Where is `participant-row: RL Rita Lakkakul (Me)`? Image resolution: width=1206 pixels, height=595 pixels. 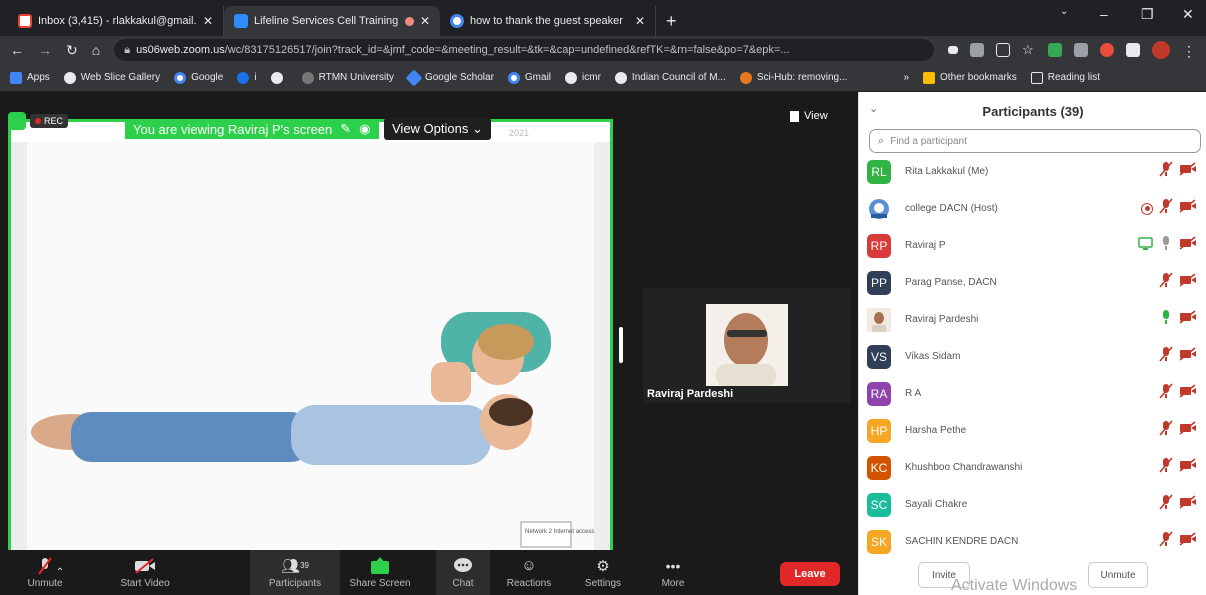 participant-row: RL Rita Lakkakul (Me) is located at coordinates (1034, 171).